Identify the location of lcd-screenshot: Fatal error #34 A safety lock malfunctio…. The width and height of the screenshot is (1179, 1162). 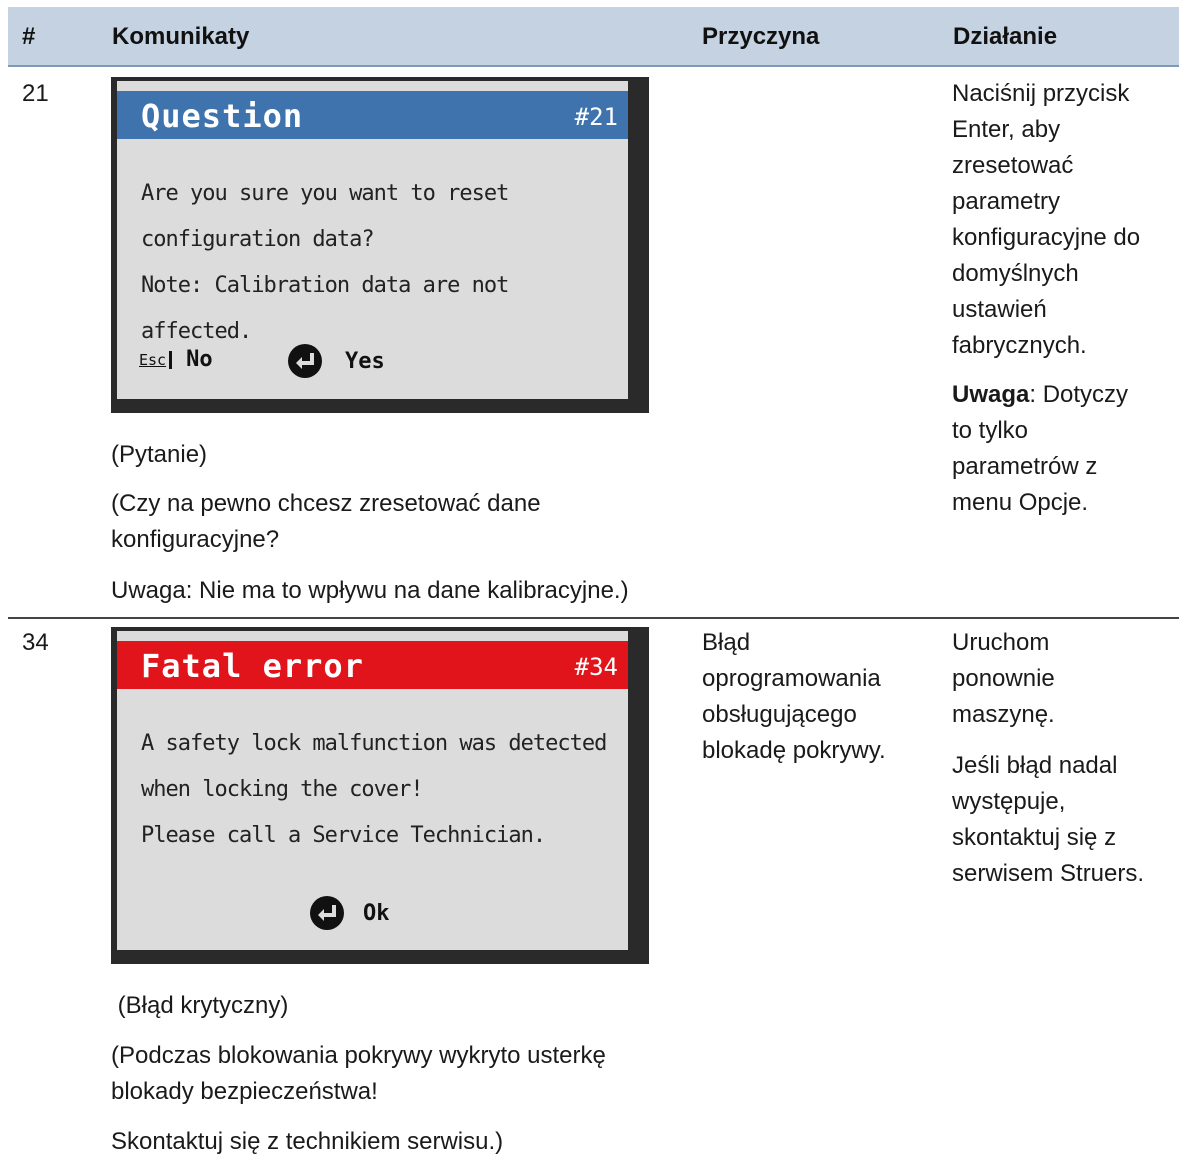
(380, 795).